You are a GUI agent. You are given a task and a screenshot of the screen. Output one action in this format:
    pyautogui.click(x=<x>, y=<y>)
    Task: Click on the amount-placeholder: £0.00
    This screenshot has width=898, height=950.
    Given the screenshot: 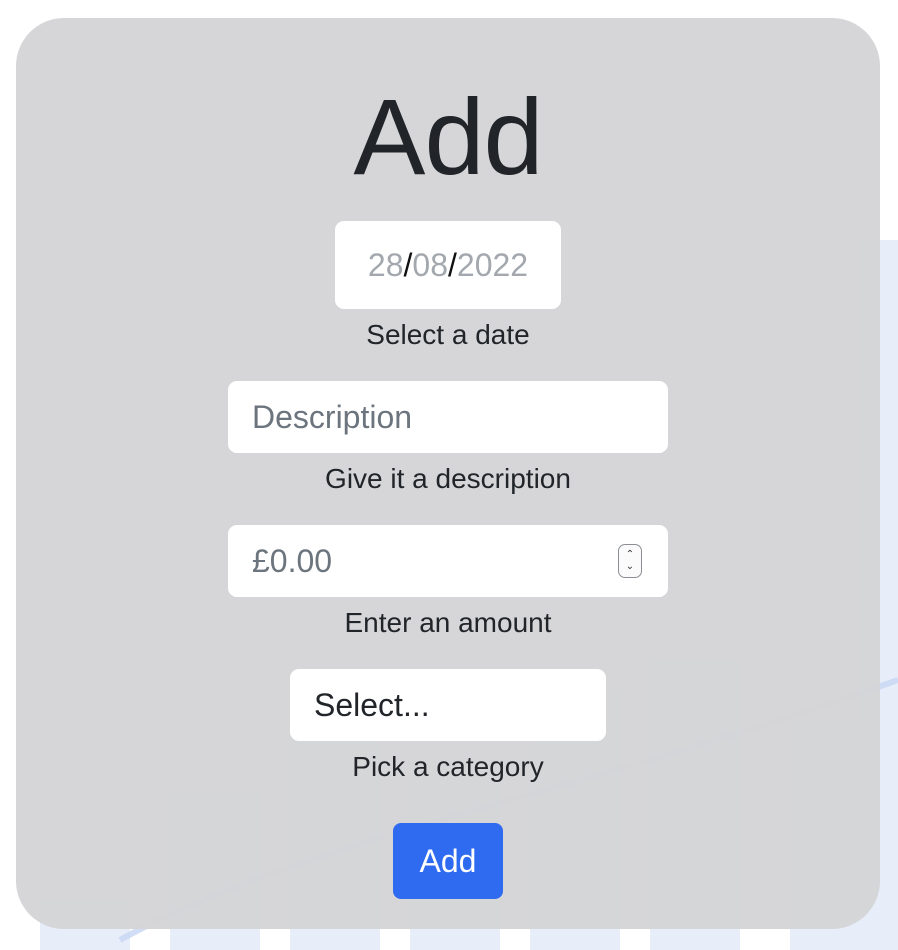 What is the action you would take?
    pyautogui.click(x=292, y=560)
    